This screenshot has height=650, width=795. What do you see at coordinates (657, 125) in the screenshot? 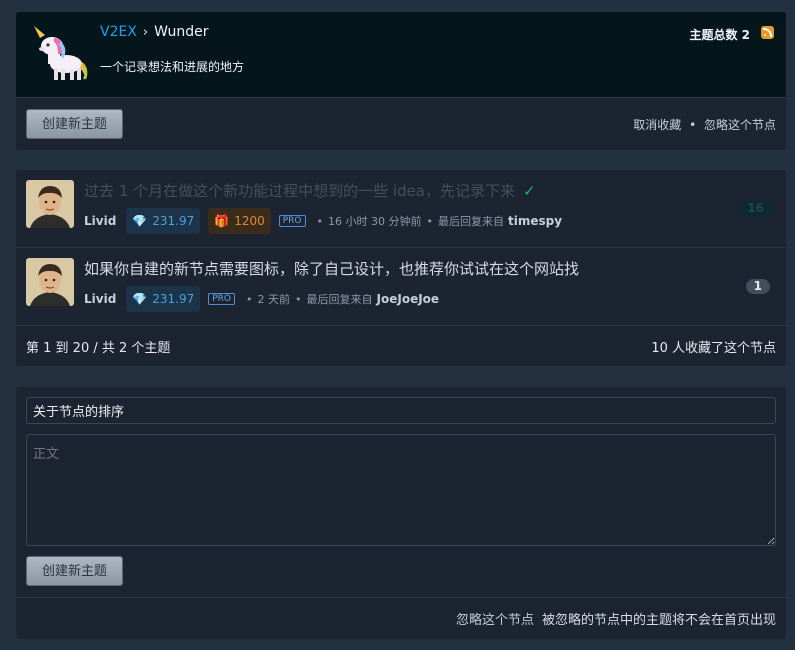
I see `unfavorite-link: 取消收藏` at bounding box center [657, 125].